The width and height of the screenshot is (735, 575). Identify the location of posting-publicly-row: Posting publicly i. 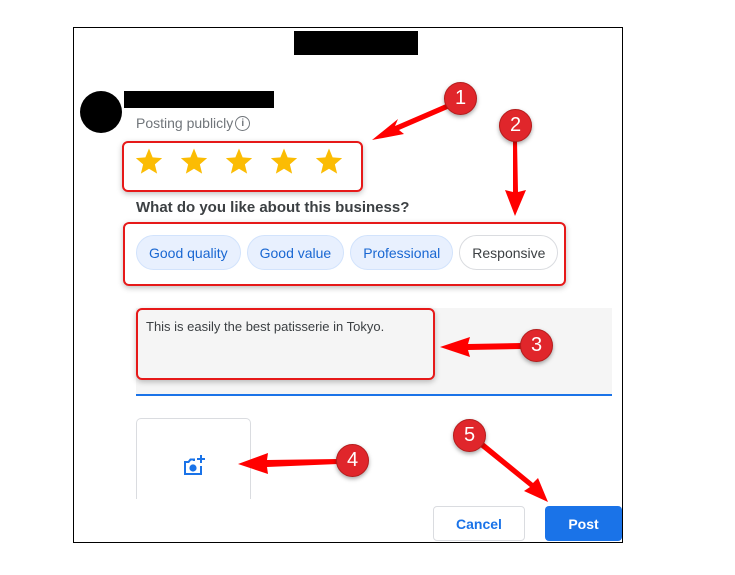
(193, 123).